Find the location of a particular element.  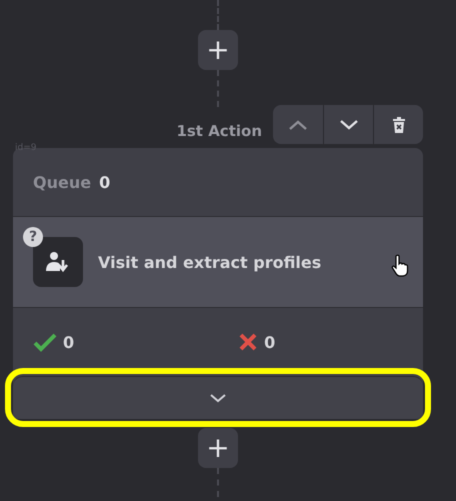

chevron-up-icon is located at coordinates (298, 124).